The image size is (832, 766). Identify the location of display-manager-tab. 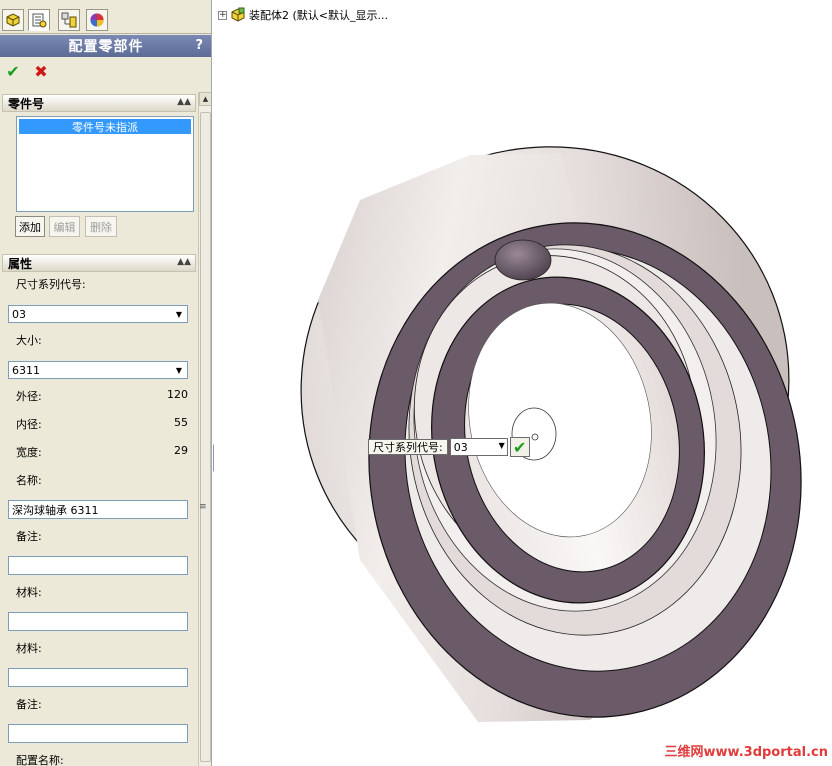
(97, 20).